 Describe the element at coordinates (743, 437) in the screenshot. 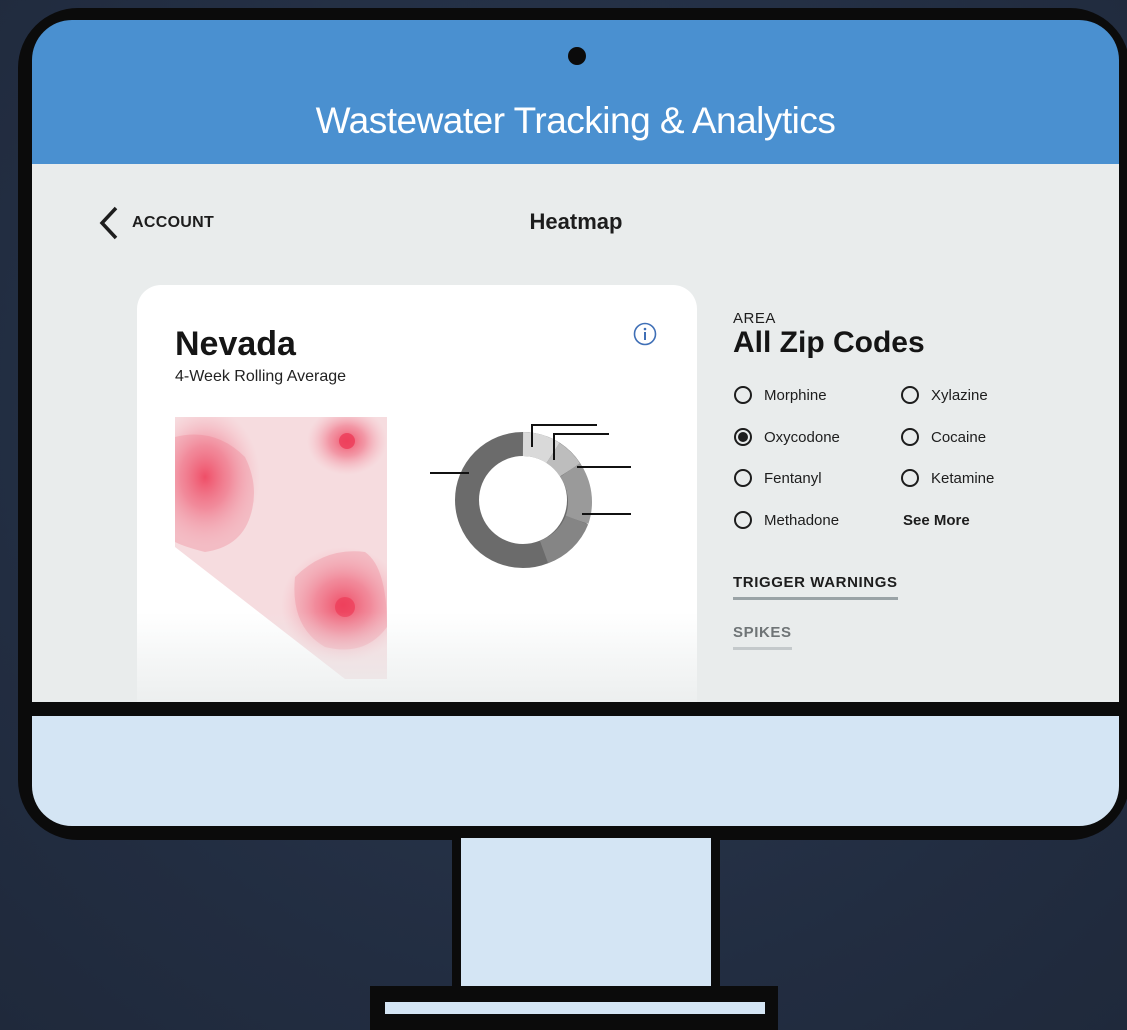

I see `radio-circle-selected` at that location.